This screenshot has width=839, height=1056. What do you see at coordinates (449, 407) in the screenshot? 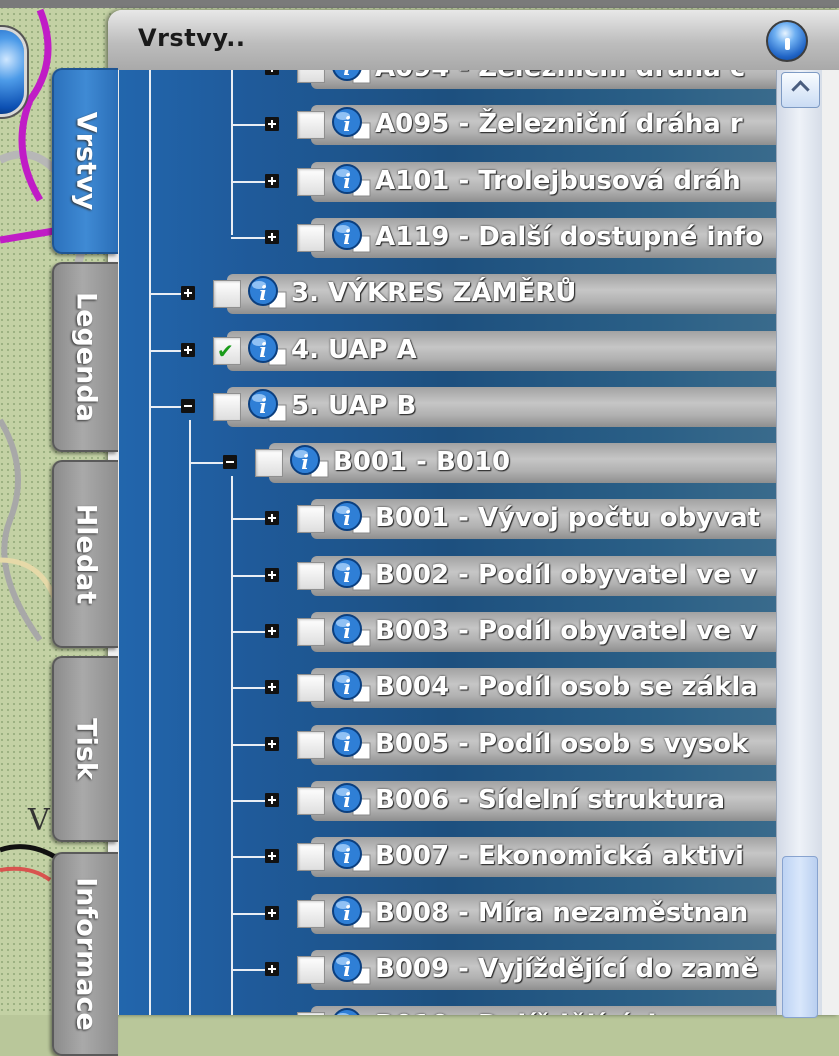
I see `layer-row: i 5. UAP B` at bounding box center [449, 407].